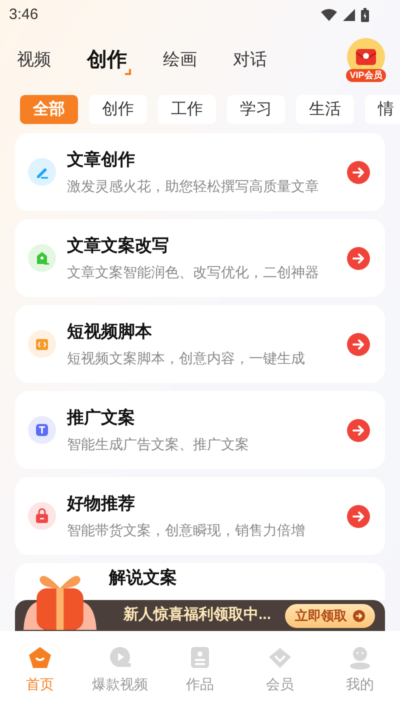 Image resolution: width=400 pixels, height=711 pixels. I want to click on card-description: 文章文案智能润色、改写优化，二创神器, so click(193, 272).